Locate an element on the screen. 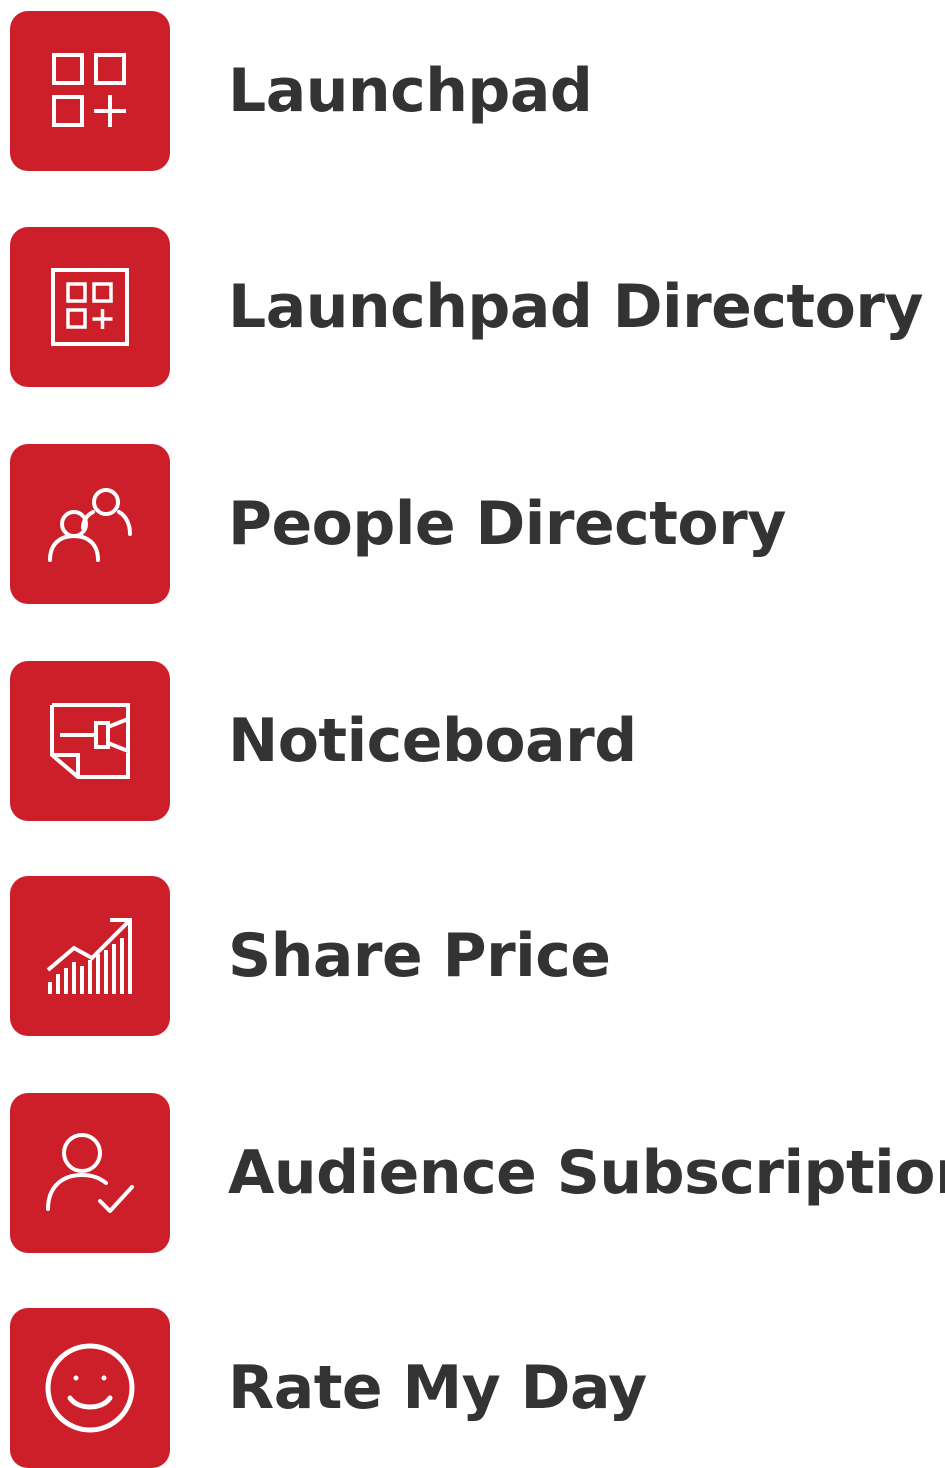  smiley-face-icon is located at coordinates (90, 1388).